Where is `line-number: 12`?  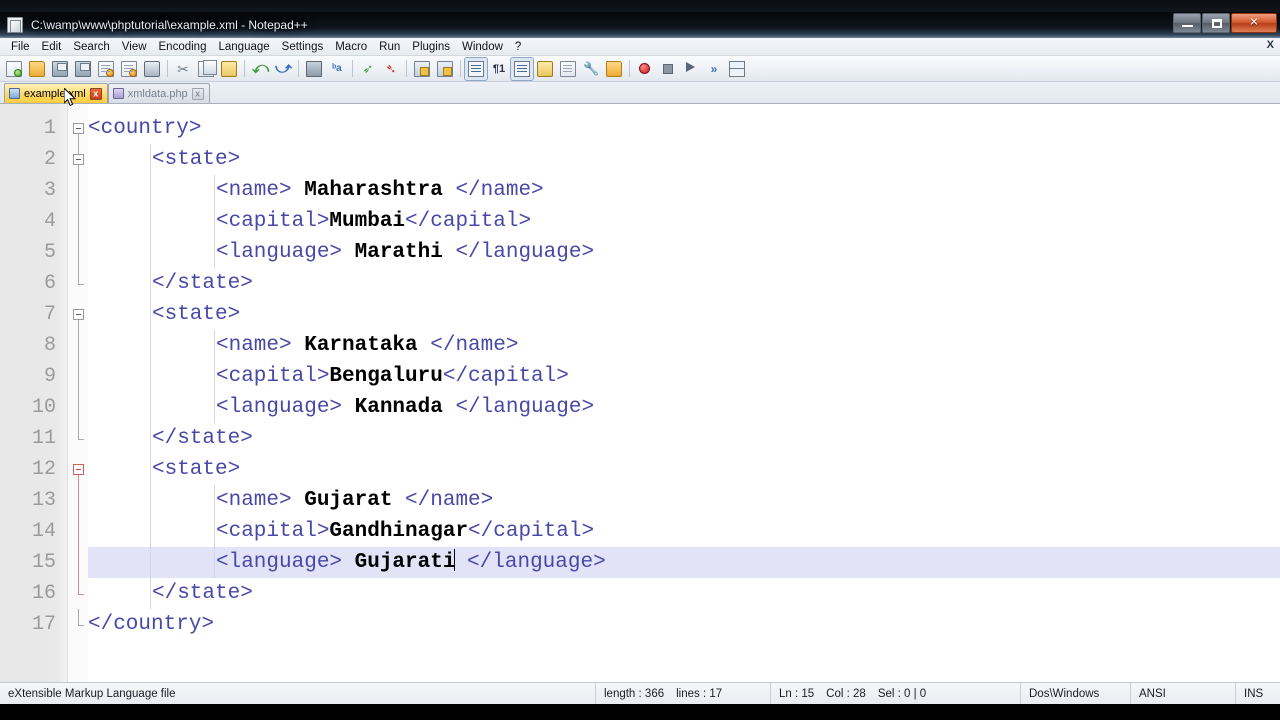 line-number: 12 is located at coordinates (43, 469).